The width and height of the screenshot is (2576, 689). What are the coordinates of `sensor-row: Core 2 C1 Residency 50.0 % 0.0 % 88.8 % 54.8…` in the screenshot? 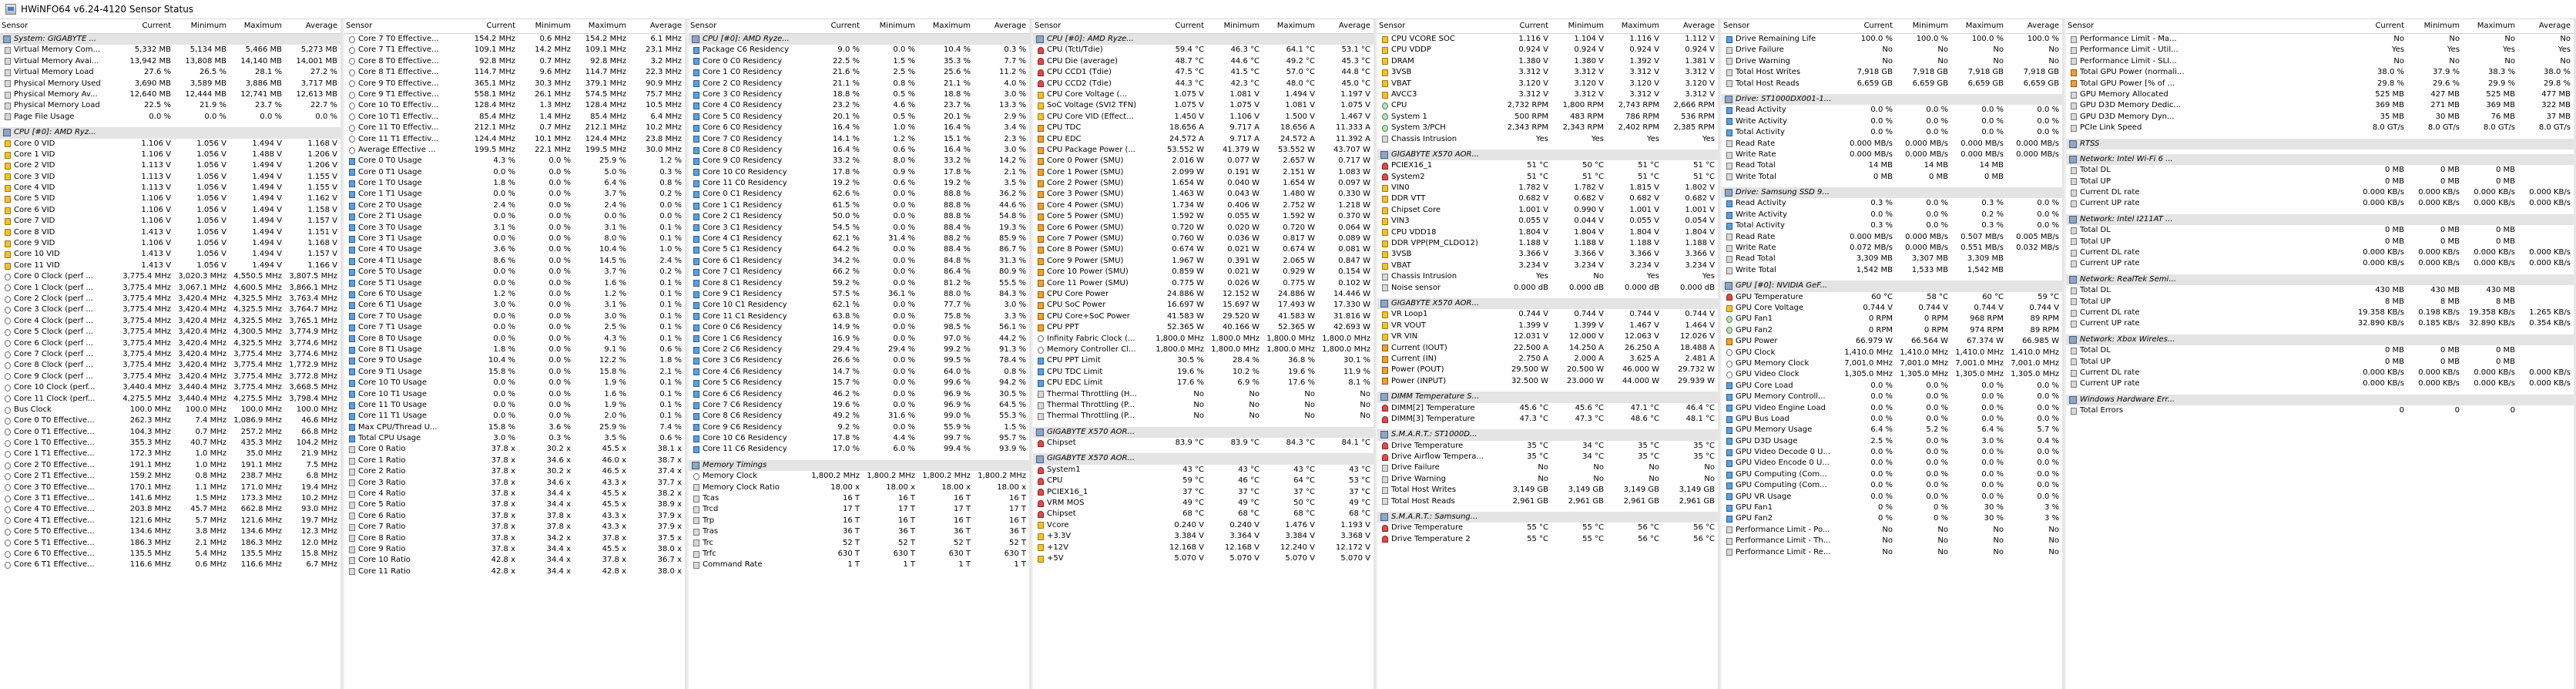 It's located at (859, 216).